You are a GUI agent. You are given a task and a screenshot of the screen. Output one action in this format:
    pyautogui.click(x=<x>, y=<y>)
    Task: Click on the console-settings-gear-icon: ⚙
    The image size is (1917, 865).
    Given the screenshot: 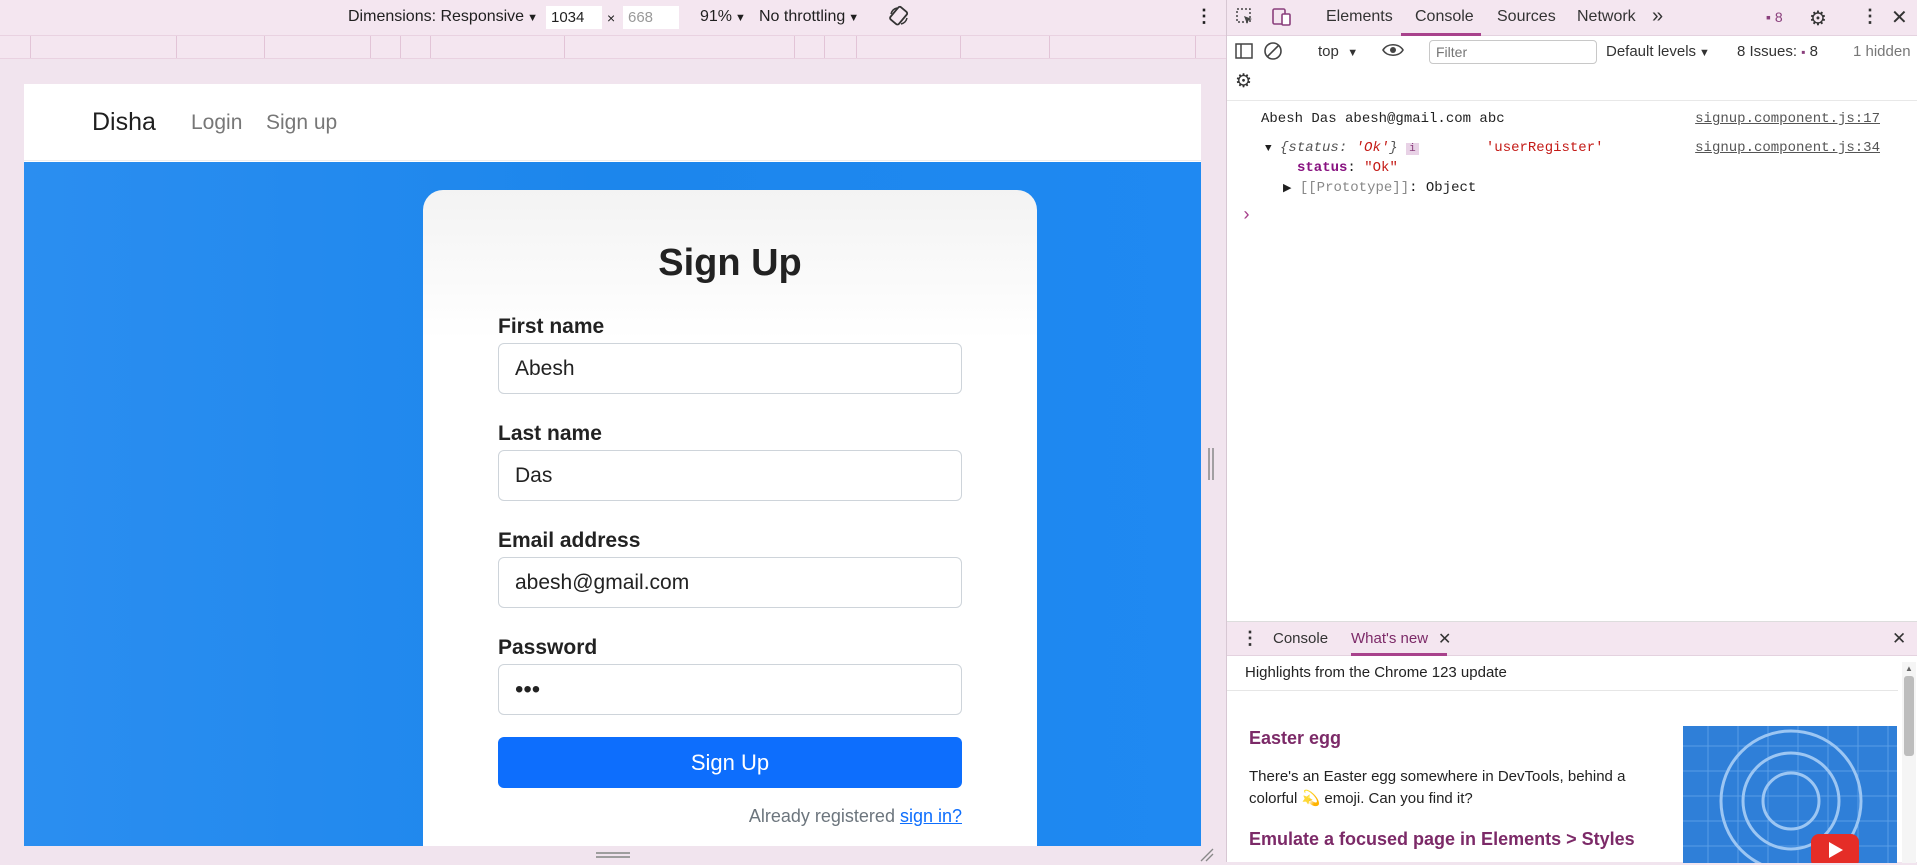 What is the action you would take?
    pyautogui.click(x=1243, y=81)
    